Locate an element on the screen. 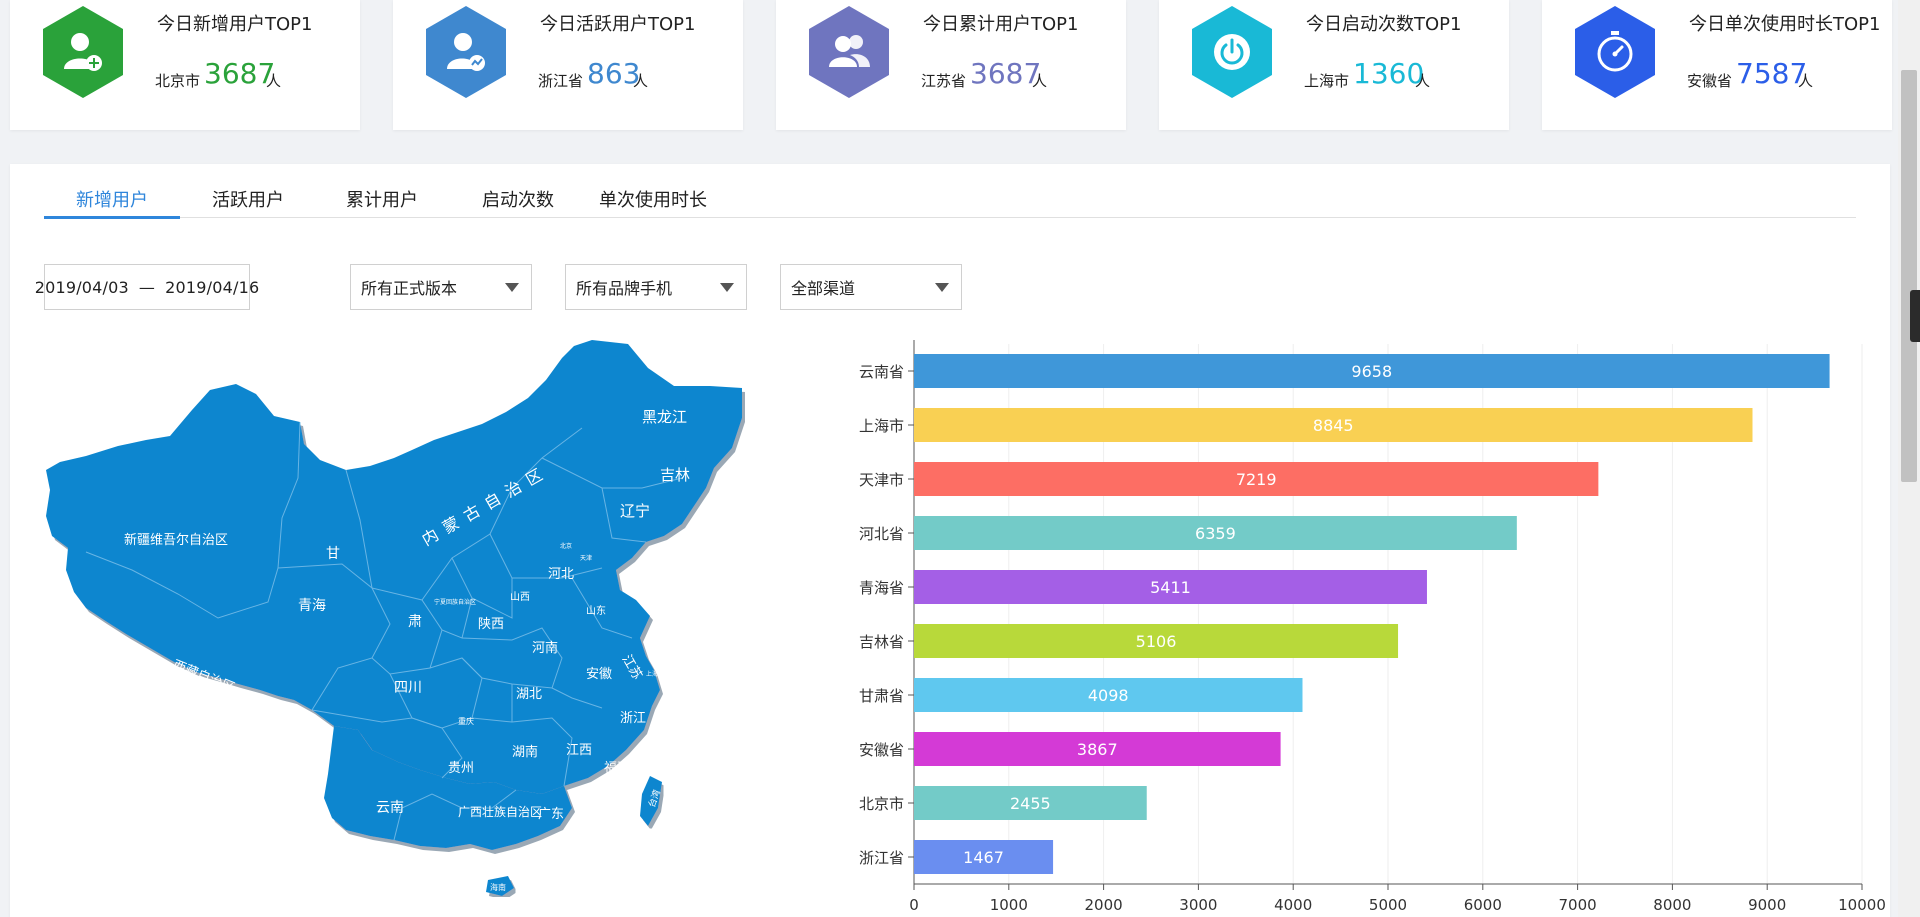 This screenshot has height=917, width=1920. y-tick-label: 浙江省 is located at coordinates (881, 858).